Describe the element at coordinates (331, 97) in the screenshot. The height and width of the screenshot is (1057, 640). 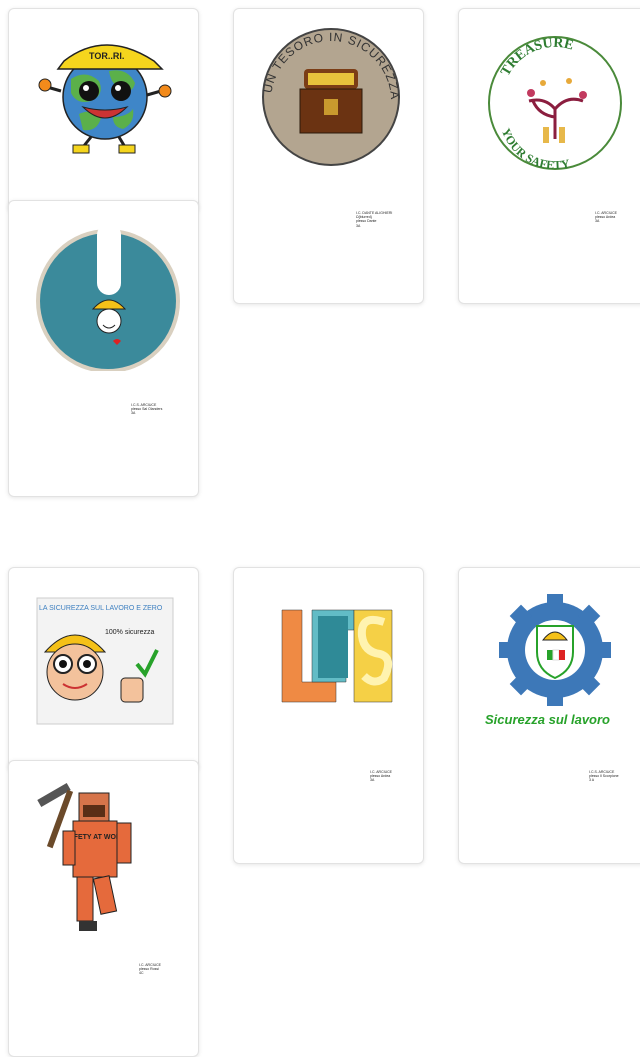
I see `treasure-chest-seal-image: UN TESORO IN SICUREZZA` at that location.